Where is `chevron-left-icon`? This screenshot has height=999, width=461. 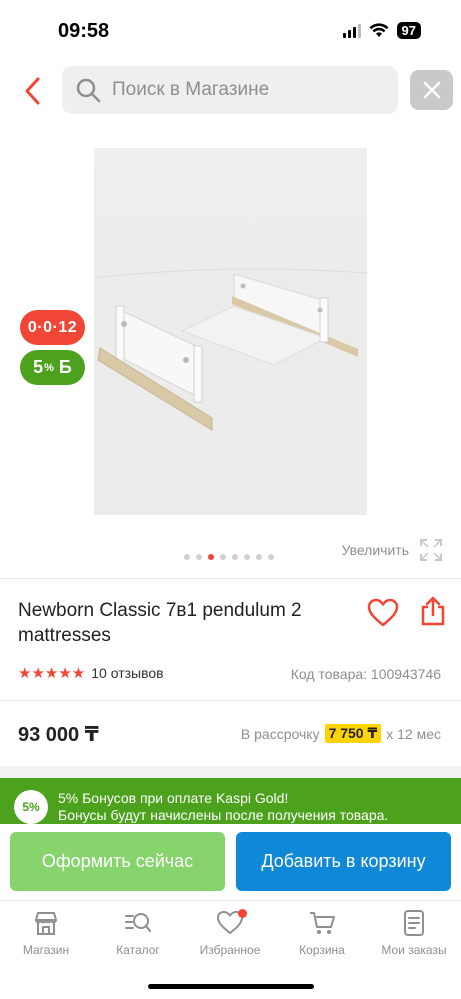 chevron-left-icon is located at coordinates (32, 91).